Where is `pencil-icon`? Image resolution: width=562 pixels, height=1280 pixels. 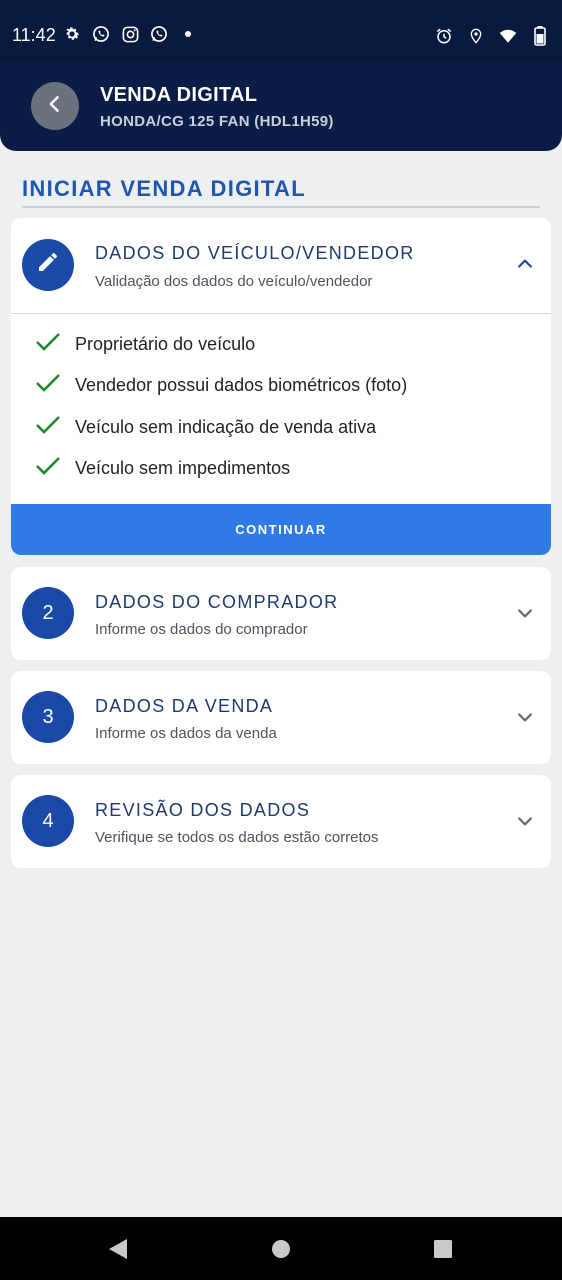 pencil-icon is located at coordinates (48, 265).